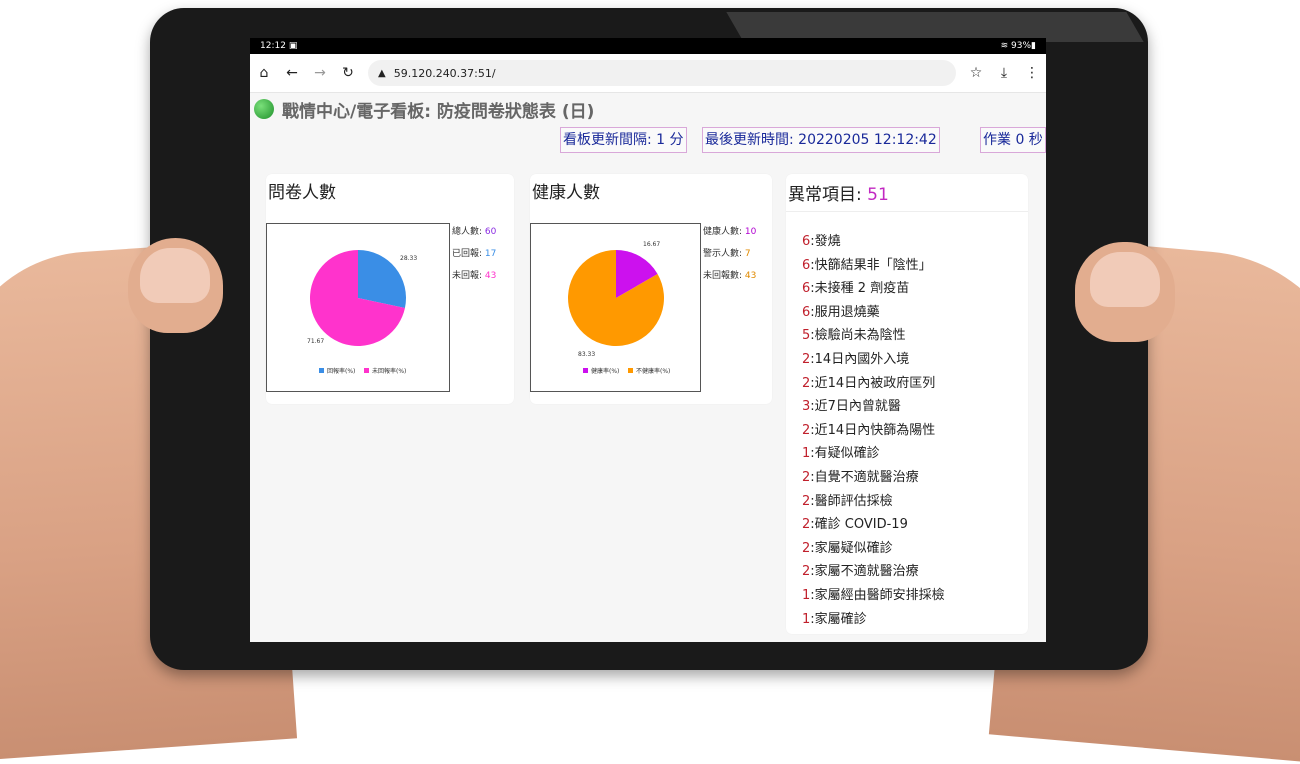 This screenshot has height=764, width=1300. What do you see at coordinates (293, 46) in the screenshot?
I see `image-icon: ▣` at bounding box center [293, 46].